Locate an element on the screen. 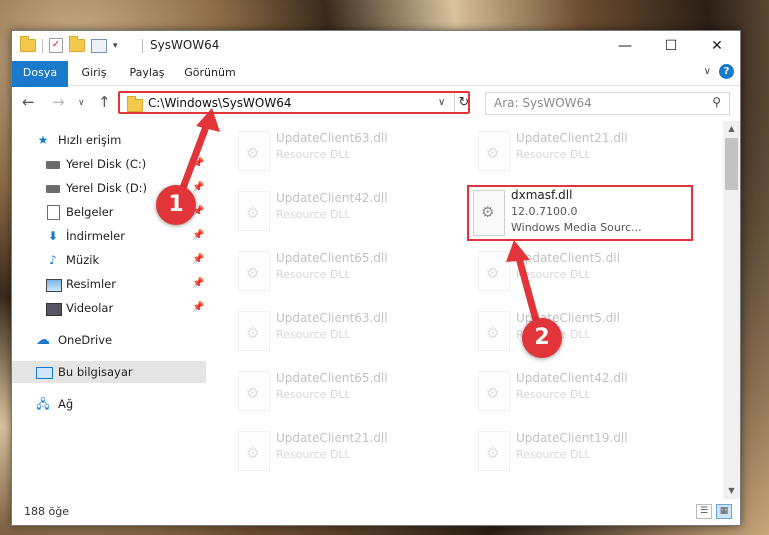 The width and height of the screenshot is (769, 535). sidebar-item-indirmeler: ⬇ İndirmeler 📌 is located at coordinates (109, 236).